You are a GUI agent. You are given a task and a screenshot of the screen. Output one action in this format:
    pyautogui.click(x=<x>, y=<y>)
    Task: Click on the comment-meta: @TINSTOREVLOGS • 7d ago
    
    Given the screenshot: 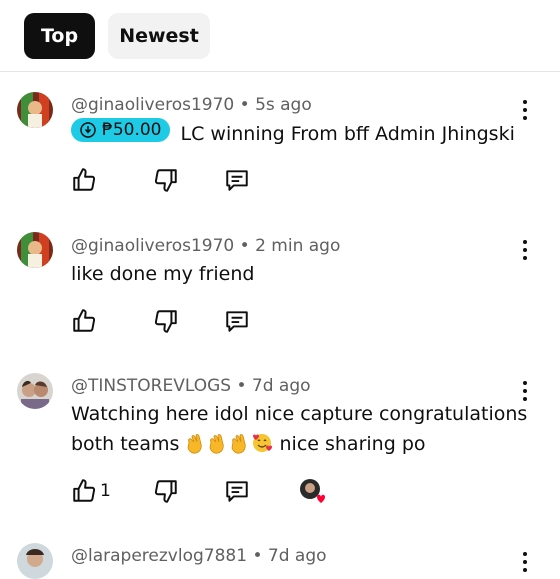 What is the action you would take?
    pyautogui.click(x=191, y=386)
    